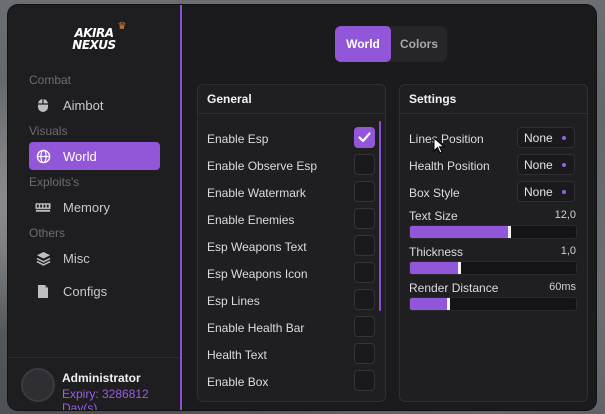 The image size is (605, 414). I want to click on lines-position-dropdown: None, so click(546, 137).